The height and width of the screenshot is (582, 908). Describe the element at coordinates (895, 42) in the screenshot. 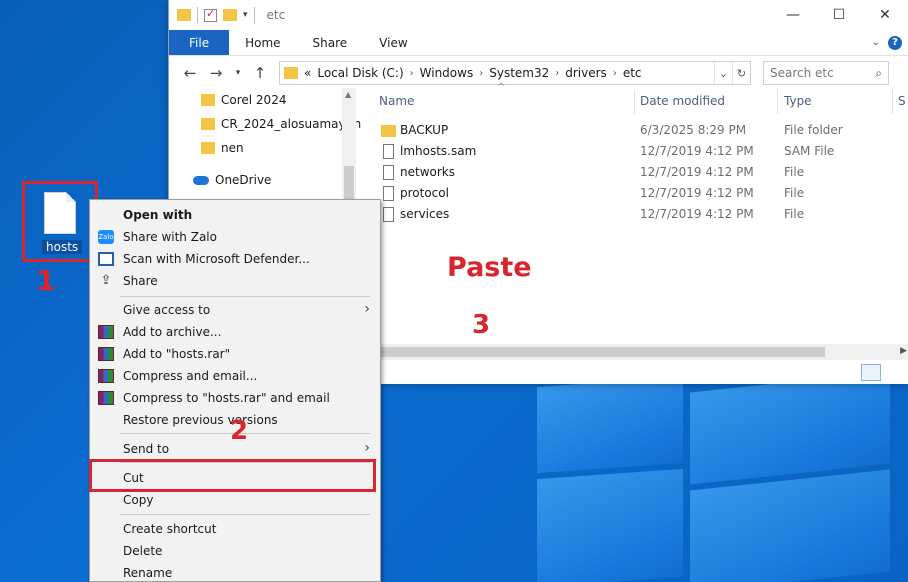

I see `help-icon: ?` at that location.